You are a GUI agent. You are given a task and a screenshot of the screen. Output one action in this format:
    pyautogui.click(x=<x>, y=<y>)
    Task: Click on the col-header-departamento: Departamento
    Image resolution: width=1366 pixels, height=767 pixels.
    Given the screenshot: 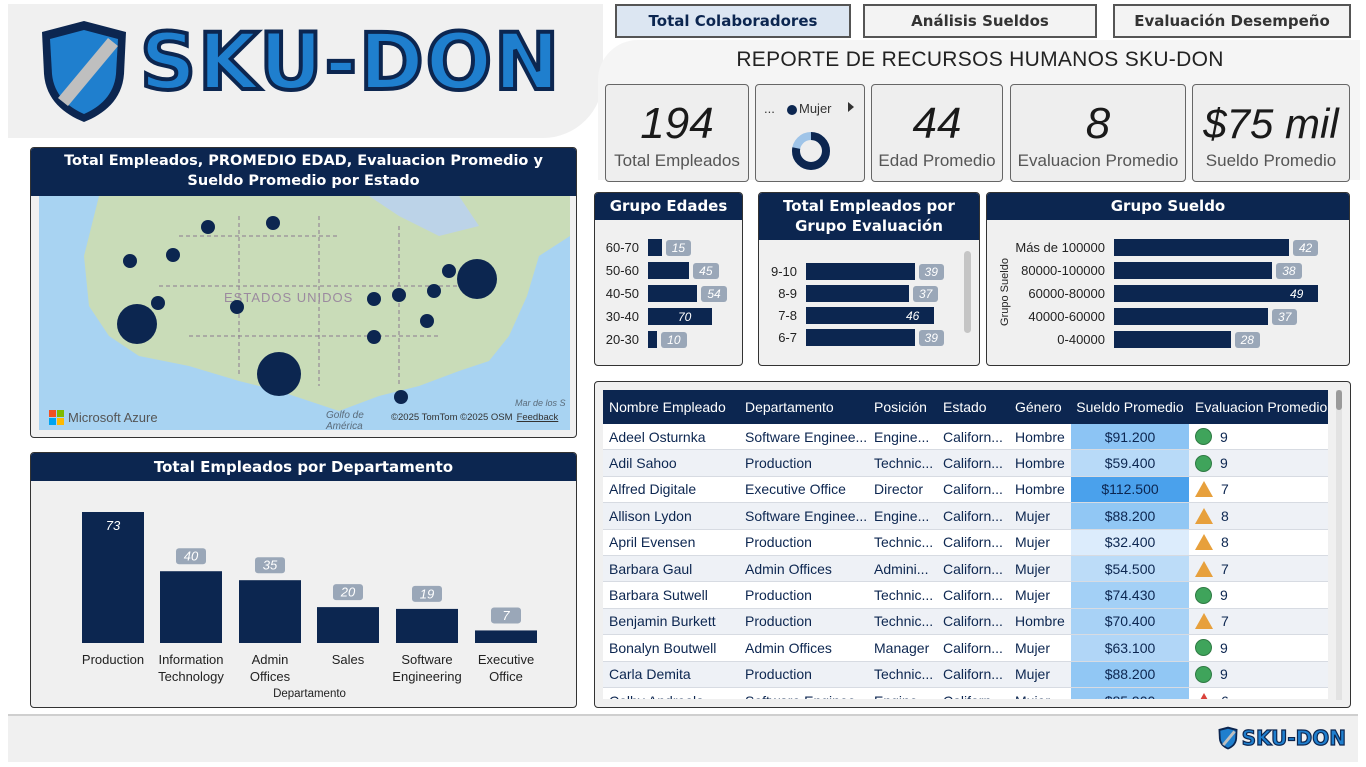 What is the action you would take?
    pyautogui.click(x=803, y=407)
    